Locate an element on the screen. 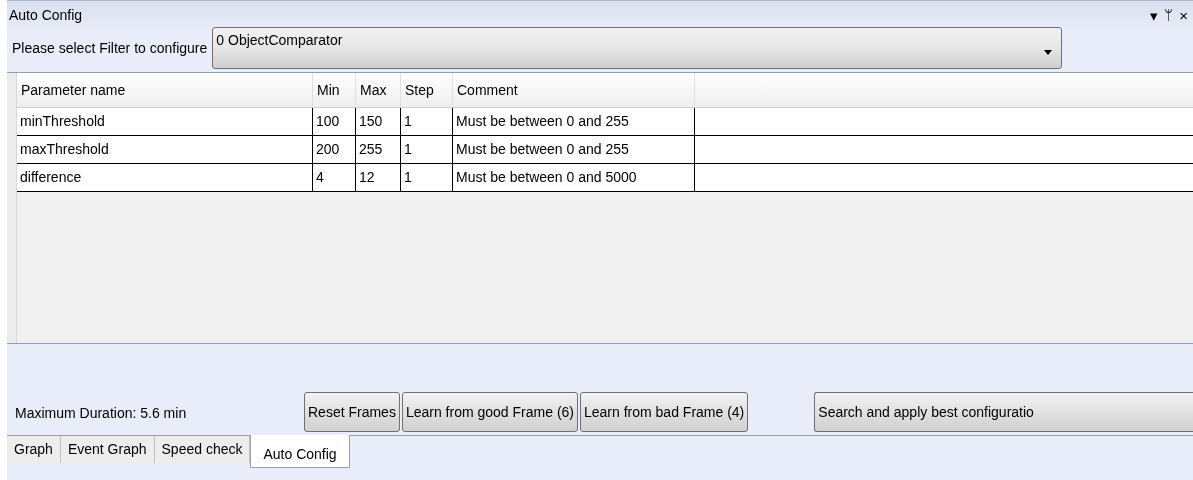 This screenshot has width=1193, height=480. filter-select: 0 ObjectComparator is located at coordinates (637, 48).